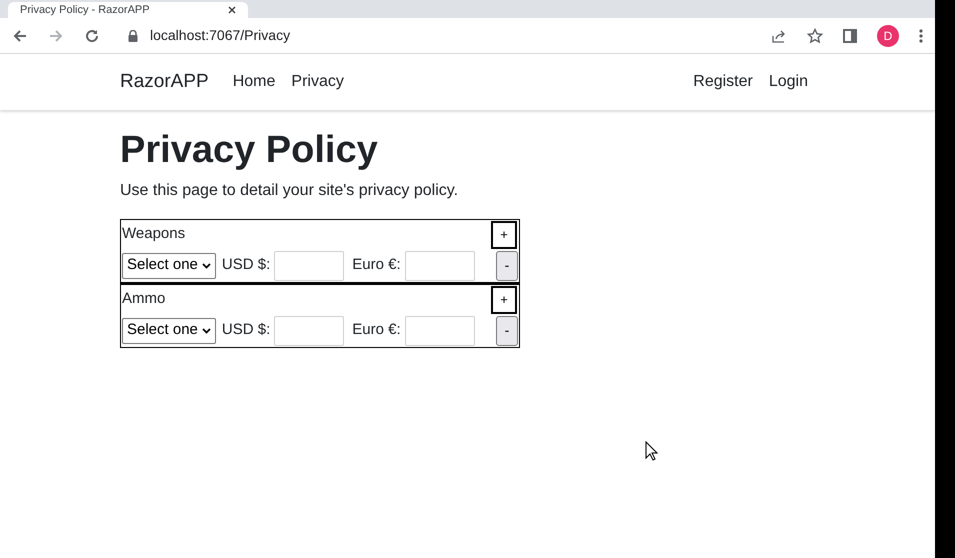  Describe the element at coordinates (921, 35) in the screenshot. I see `menu-icon` at that location.